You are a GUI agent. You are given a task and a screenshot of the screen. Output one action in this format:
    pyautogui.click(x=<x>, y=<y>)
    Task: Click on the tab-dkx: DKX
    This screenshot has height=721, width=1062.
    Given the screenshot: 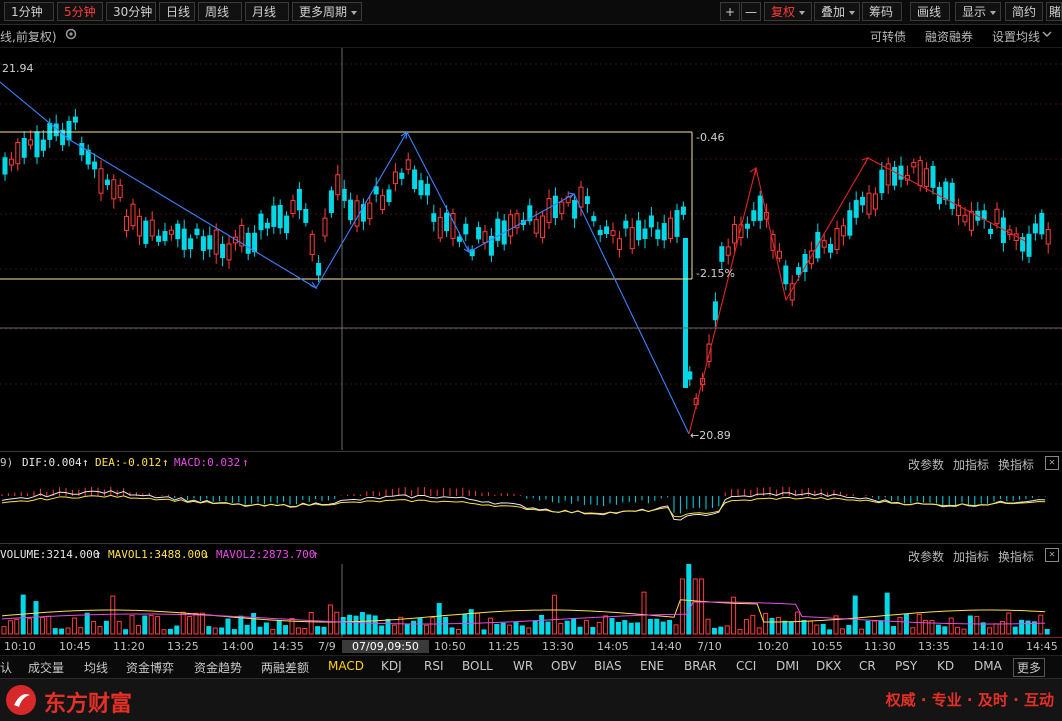 What is the action you would take?
    pyautogui.click(x=828, y=666)
    